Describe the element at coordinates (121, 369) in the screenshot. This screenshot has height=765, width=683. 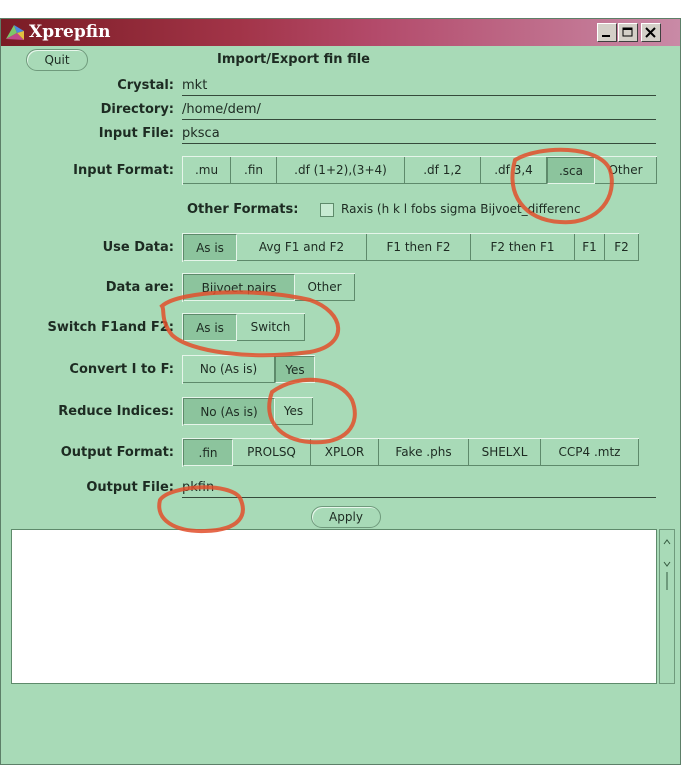
I see `convert-label: Convert I to F:` at that location.